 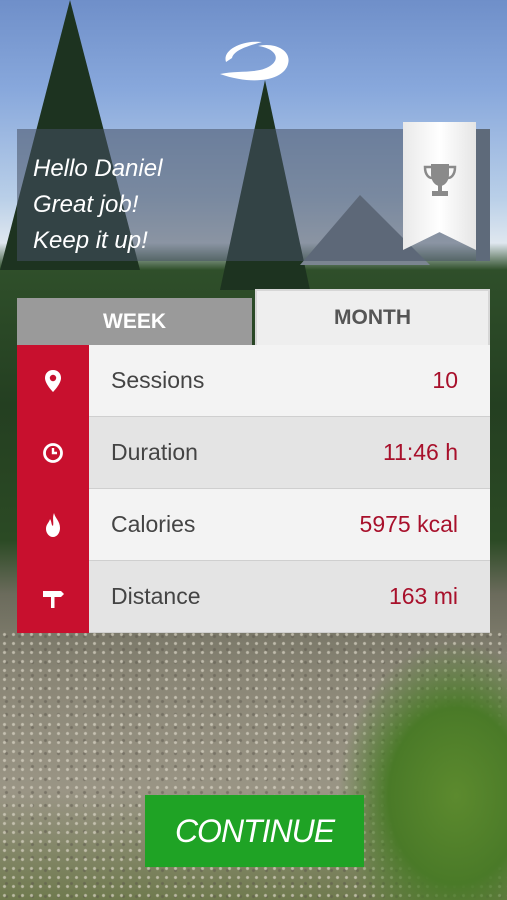 I want to click on achievement-badge, so click(x=439, y=186).